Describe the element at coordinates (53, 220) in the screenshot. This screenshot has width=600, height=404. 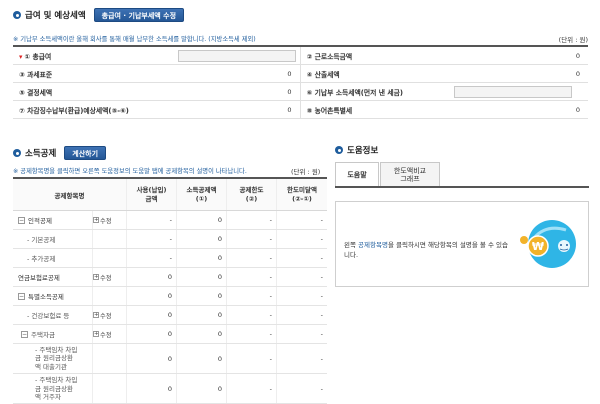
I see `deduction-name-cell: − 인적공제` at that location.